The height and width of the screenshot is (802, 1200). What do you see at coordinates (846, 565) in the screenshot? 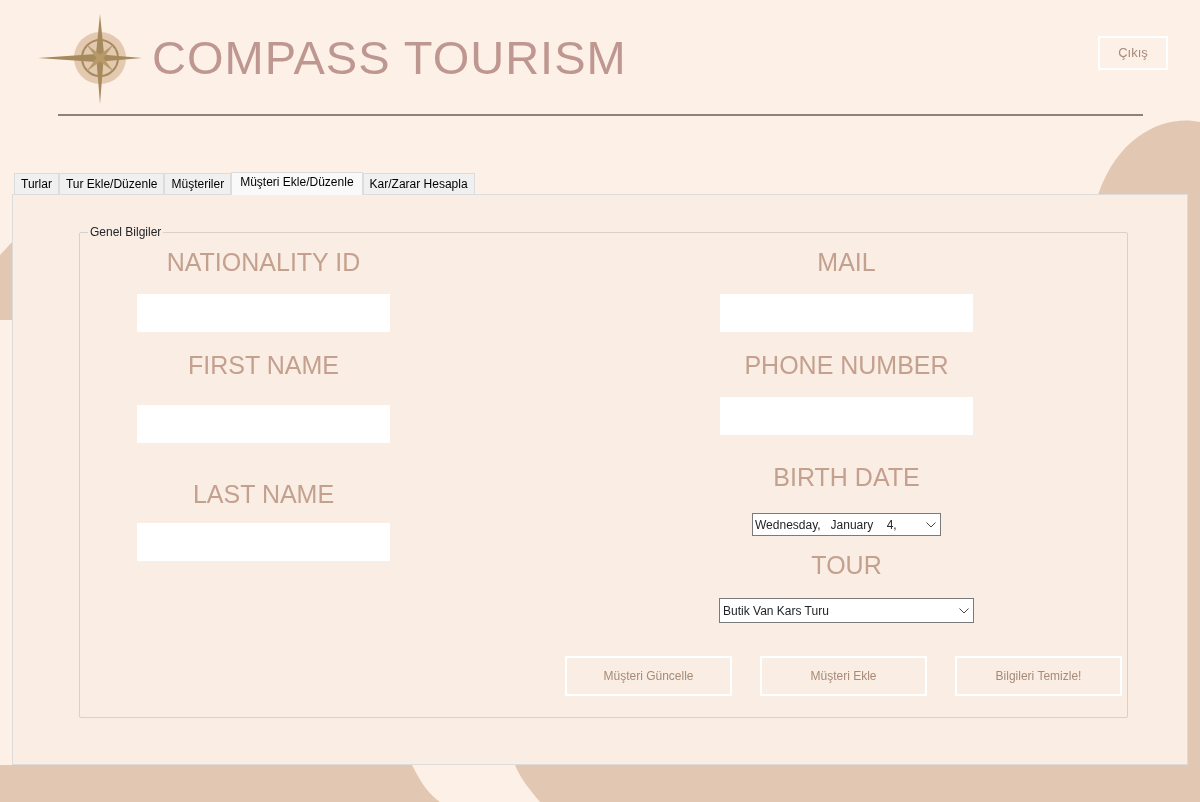
I see `field-label: TOUR` at bounding box center [846, 565].